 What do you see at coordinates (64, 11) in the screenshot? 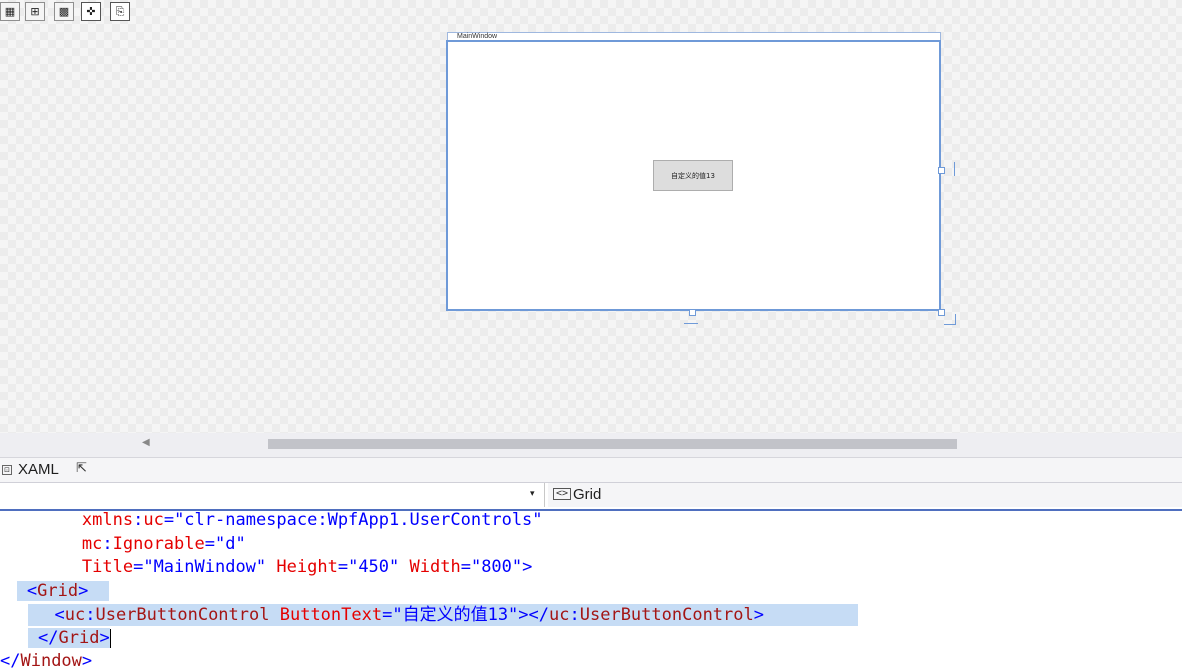
I see `checkerboard-icon: ▩` at bounding box center [64, 11].